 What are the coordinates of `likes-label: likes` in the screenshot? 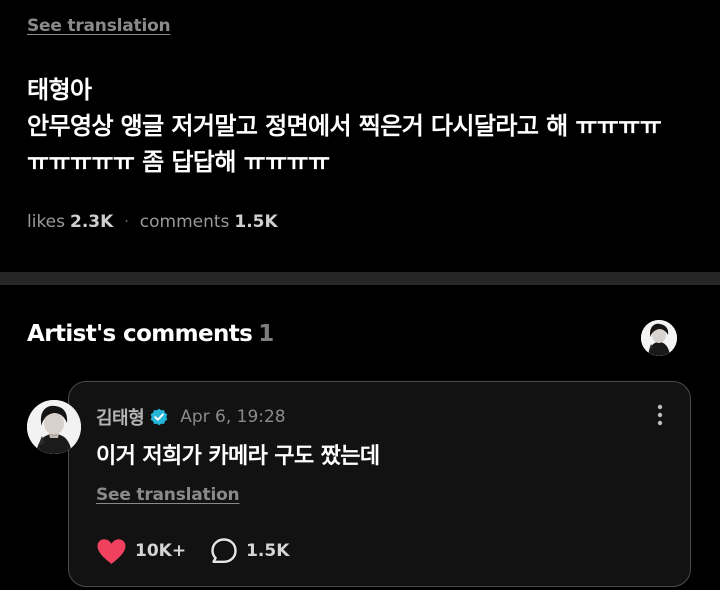 It's located at (46, 222).